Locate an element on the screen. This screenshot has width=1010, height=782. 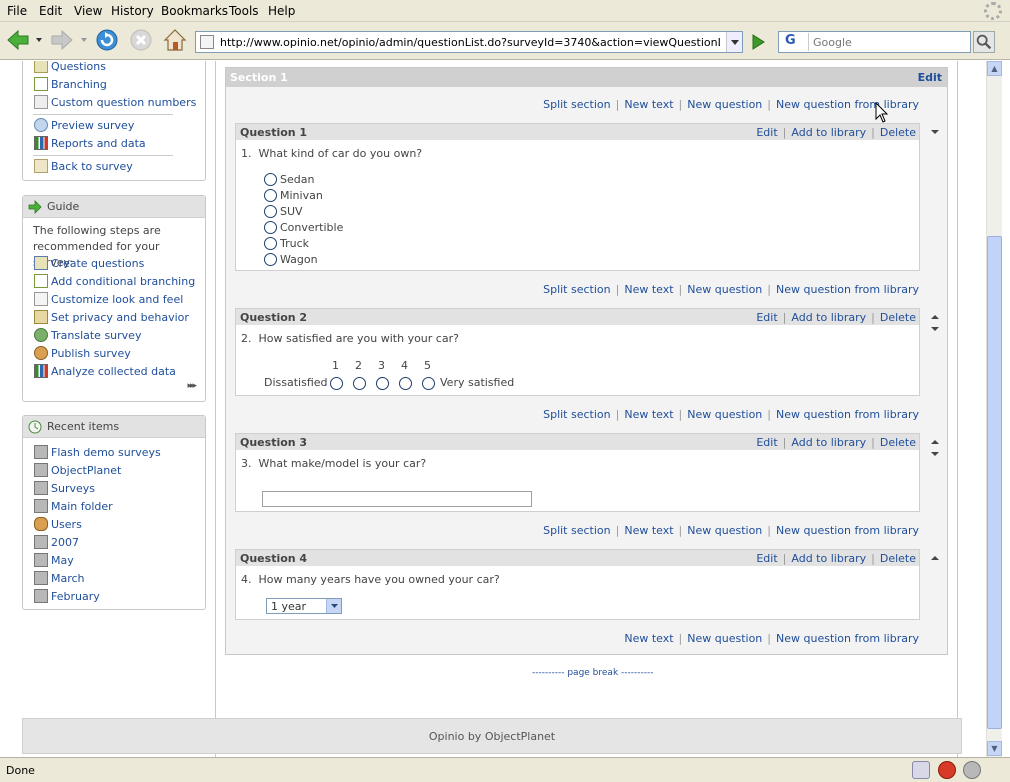
scroll-up-icon: ▲ is located at coordinates (994, 68).